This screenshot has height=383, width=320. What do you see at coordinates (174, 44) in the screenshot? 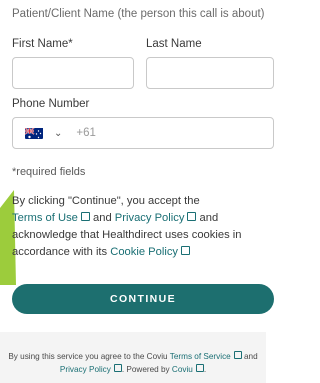
I see `last-name-label: Last Name` at bounding box center [174, 44].